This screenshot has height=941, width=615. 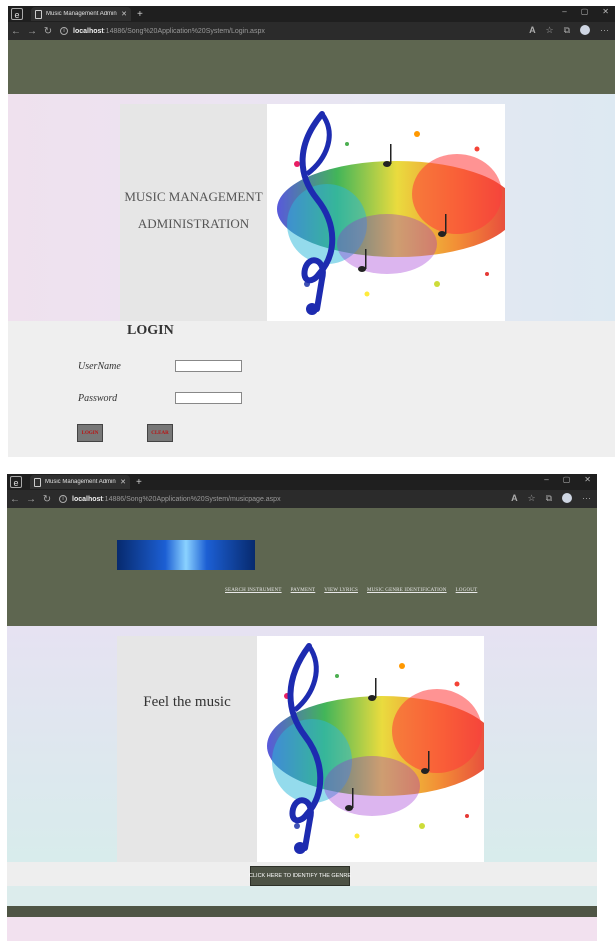 What do you see at coordinates (98, 398) in the screenshot?
I see `password-label: Password` at bounding box center [98, 398].